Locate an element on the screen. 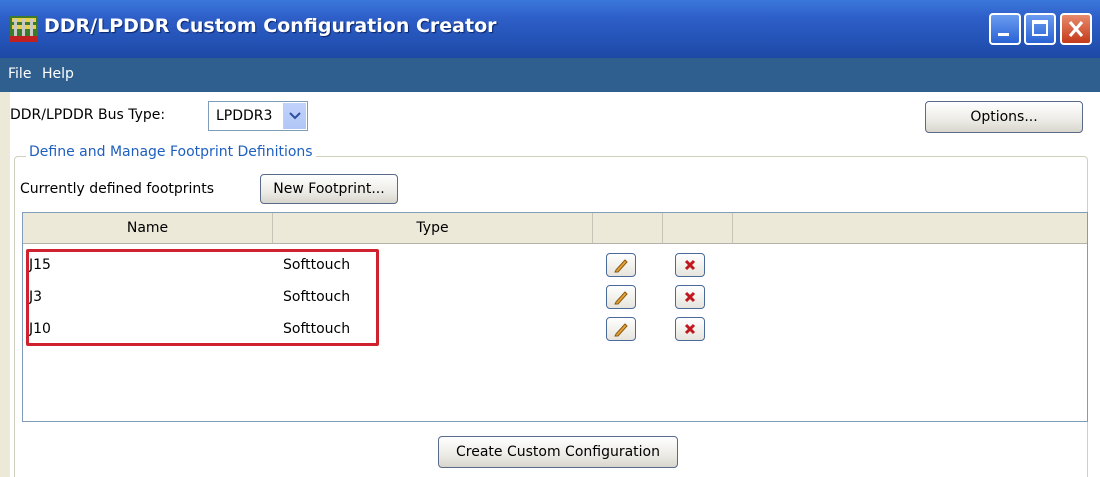 The width and height of the screenshot is (1100, 477). currently-defined-label: Currently defined footprints is located at coordinates (117, 189).